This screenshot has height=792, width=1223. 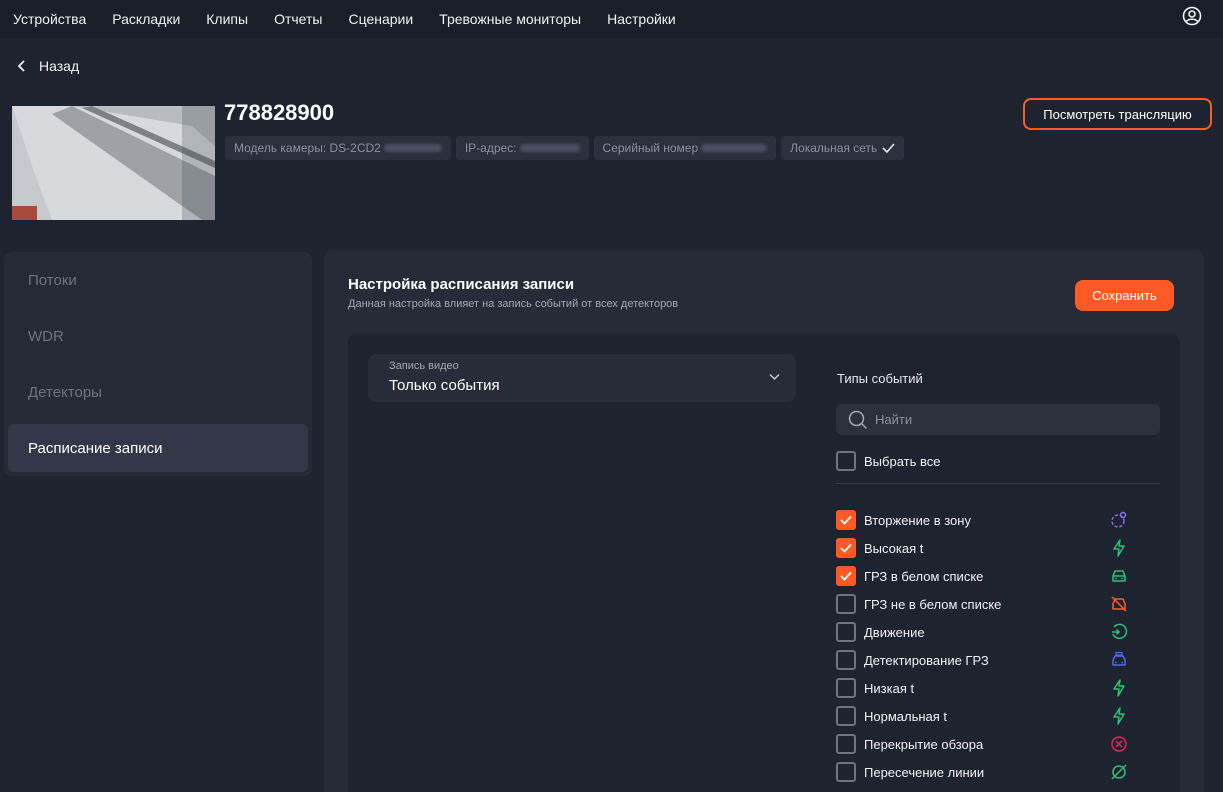 I want to click on user-profile-icon, so click(x=1192, y=16).